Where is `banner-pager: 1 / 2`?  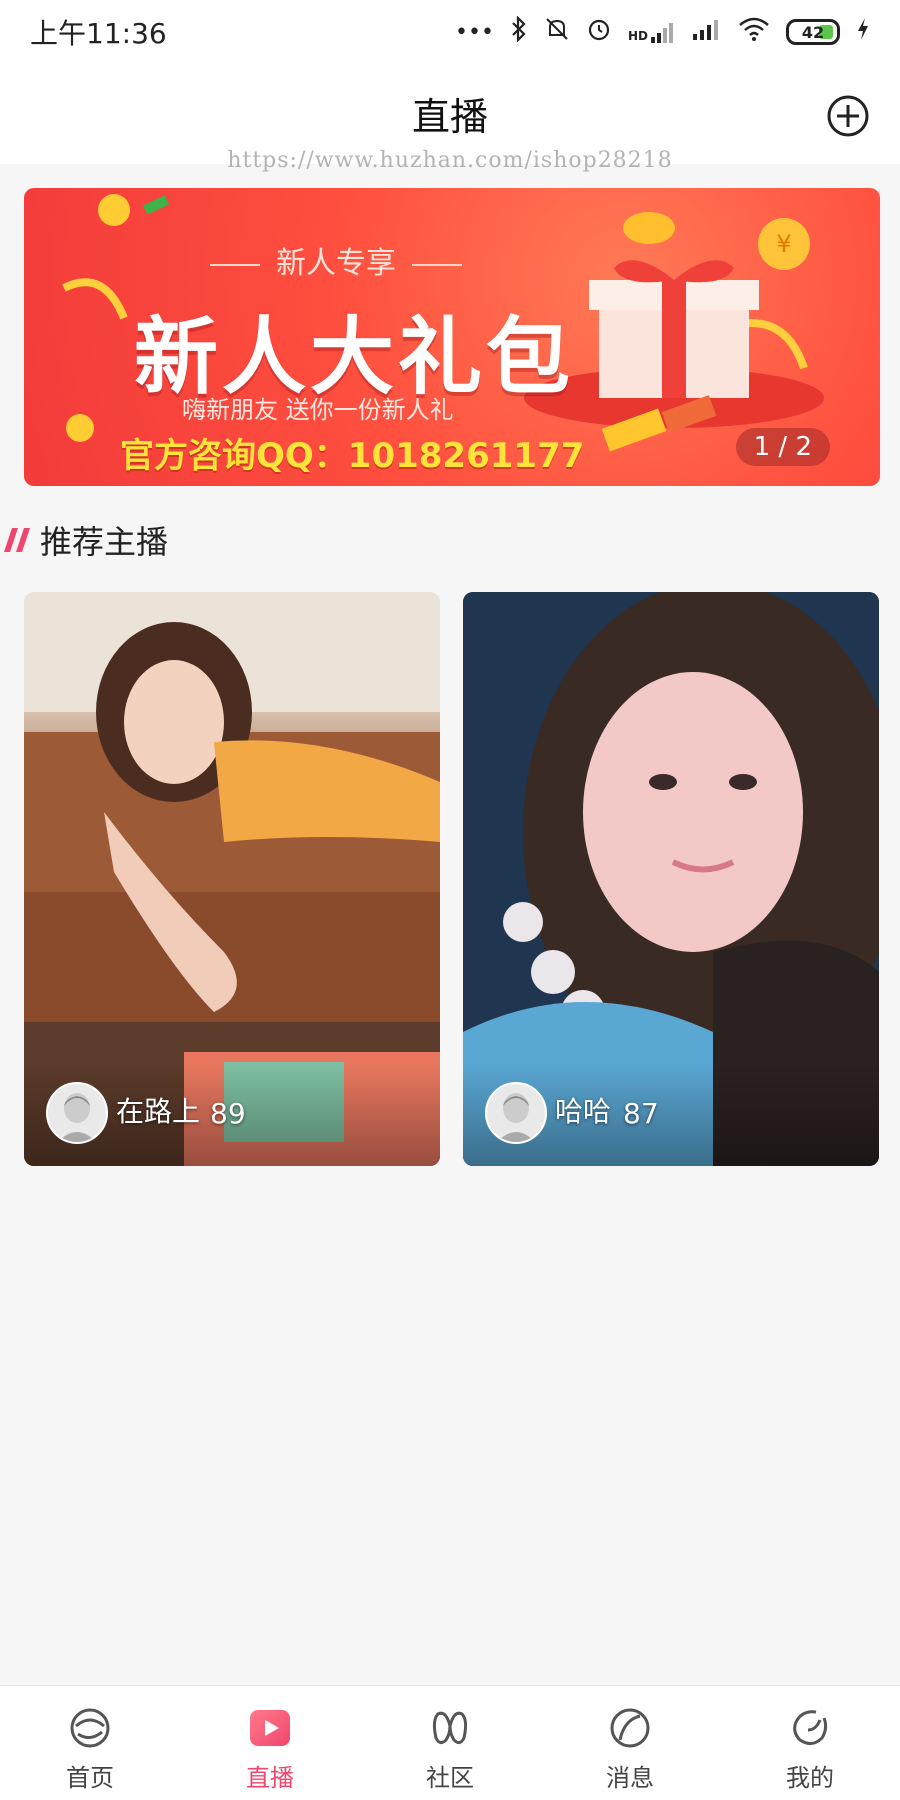
banner-pager: 1 / 2 is located at coordinates (782, 447).